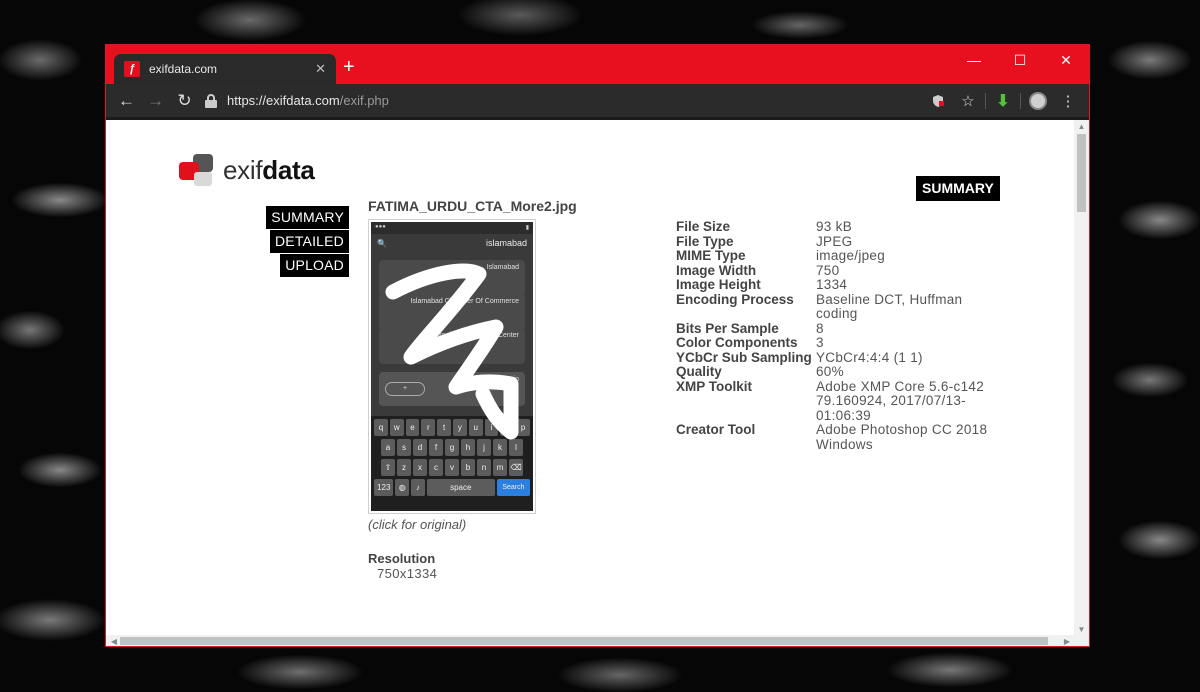 The width and height of the screenshot is (1200, 692). What do you see at coordinates (834, 226) in the screenshot?
I see `metadata-value: 93 kB` at bounding box center [834, 226].